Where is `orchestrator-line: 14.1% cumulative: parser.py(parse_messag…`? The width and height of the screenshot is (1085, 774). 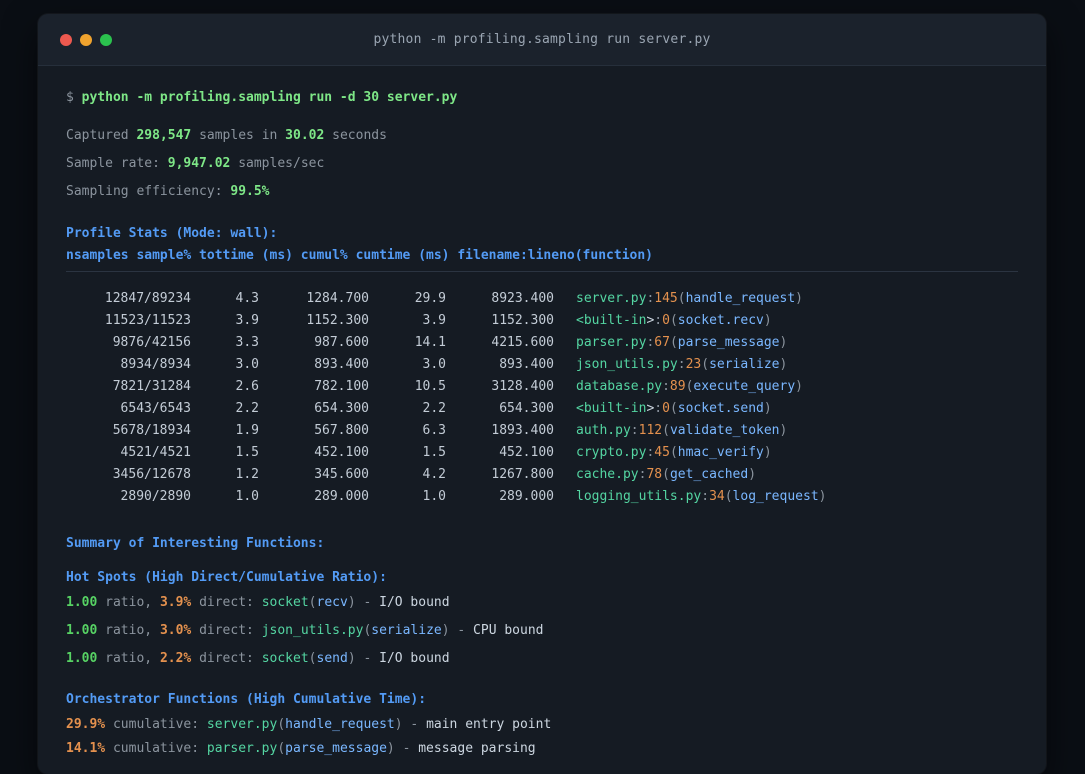
orchestrator-line: 14.1% cumulative: parser.py(parse_messag… is located at coordinates (542, 749).